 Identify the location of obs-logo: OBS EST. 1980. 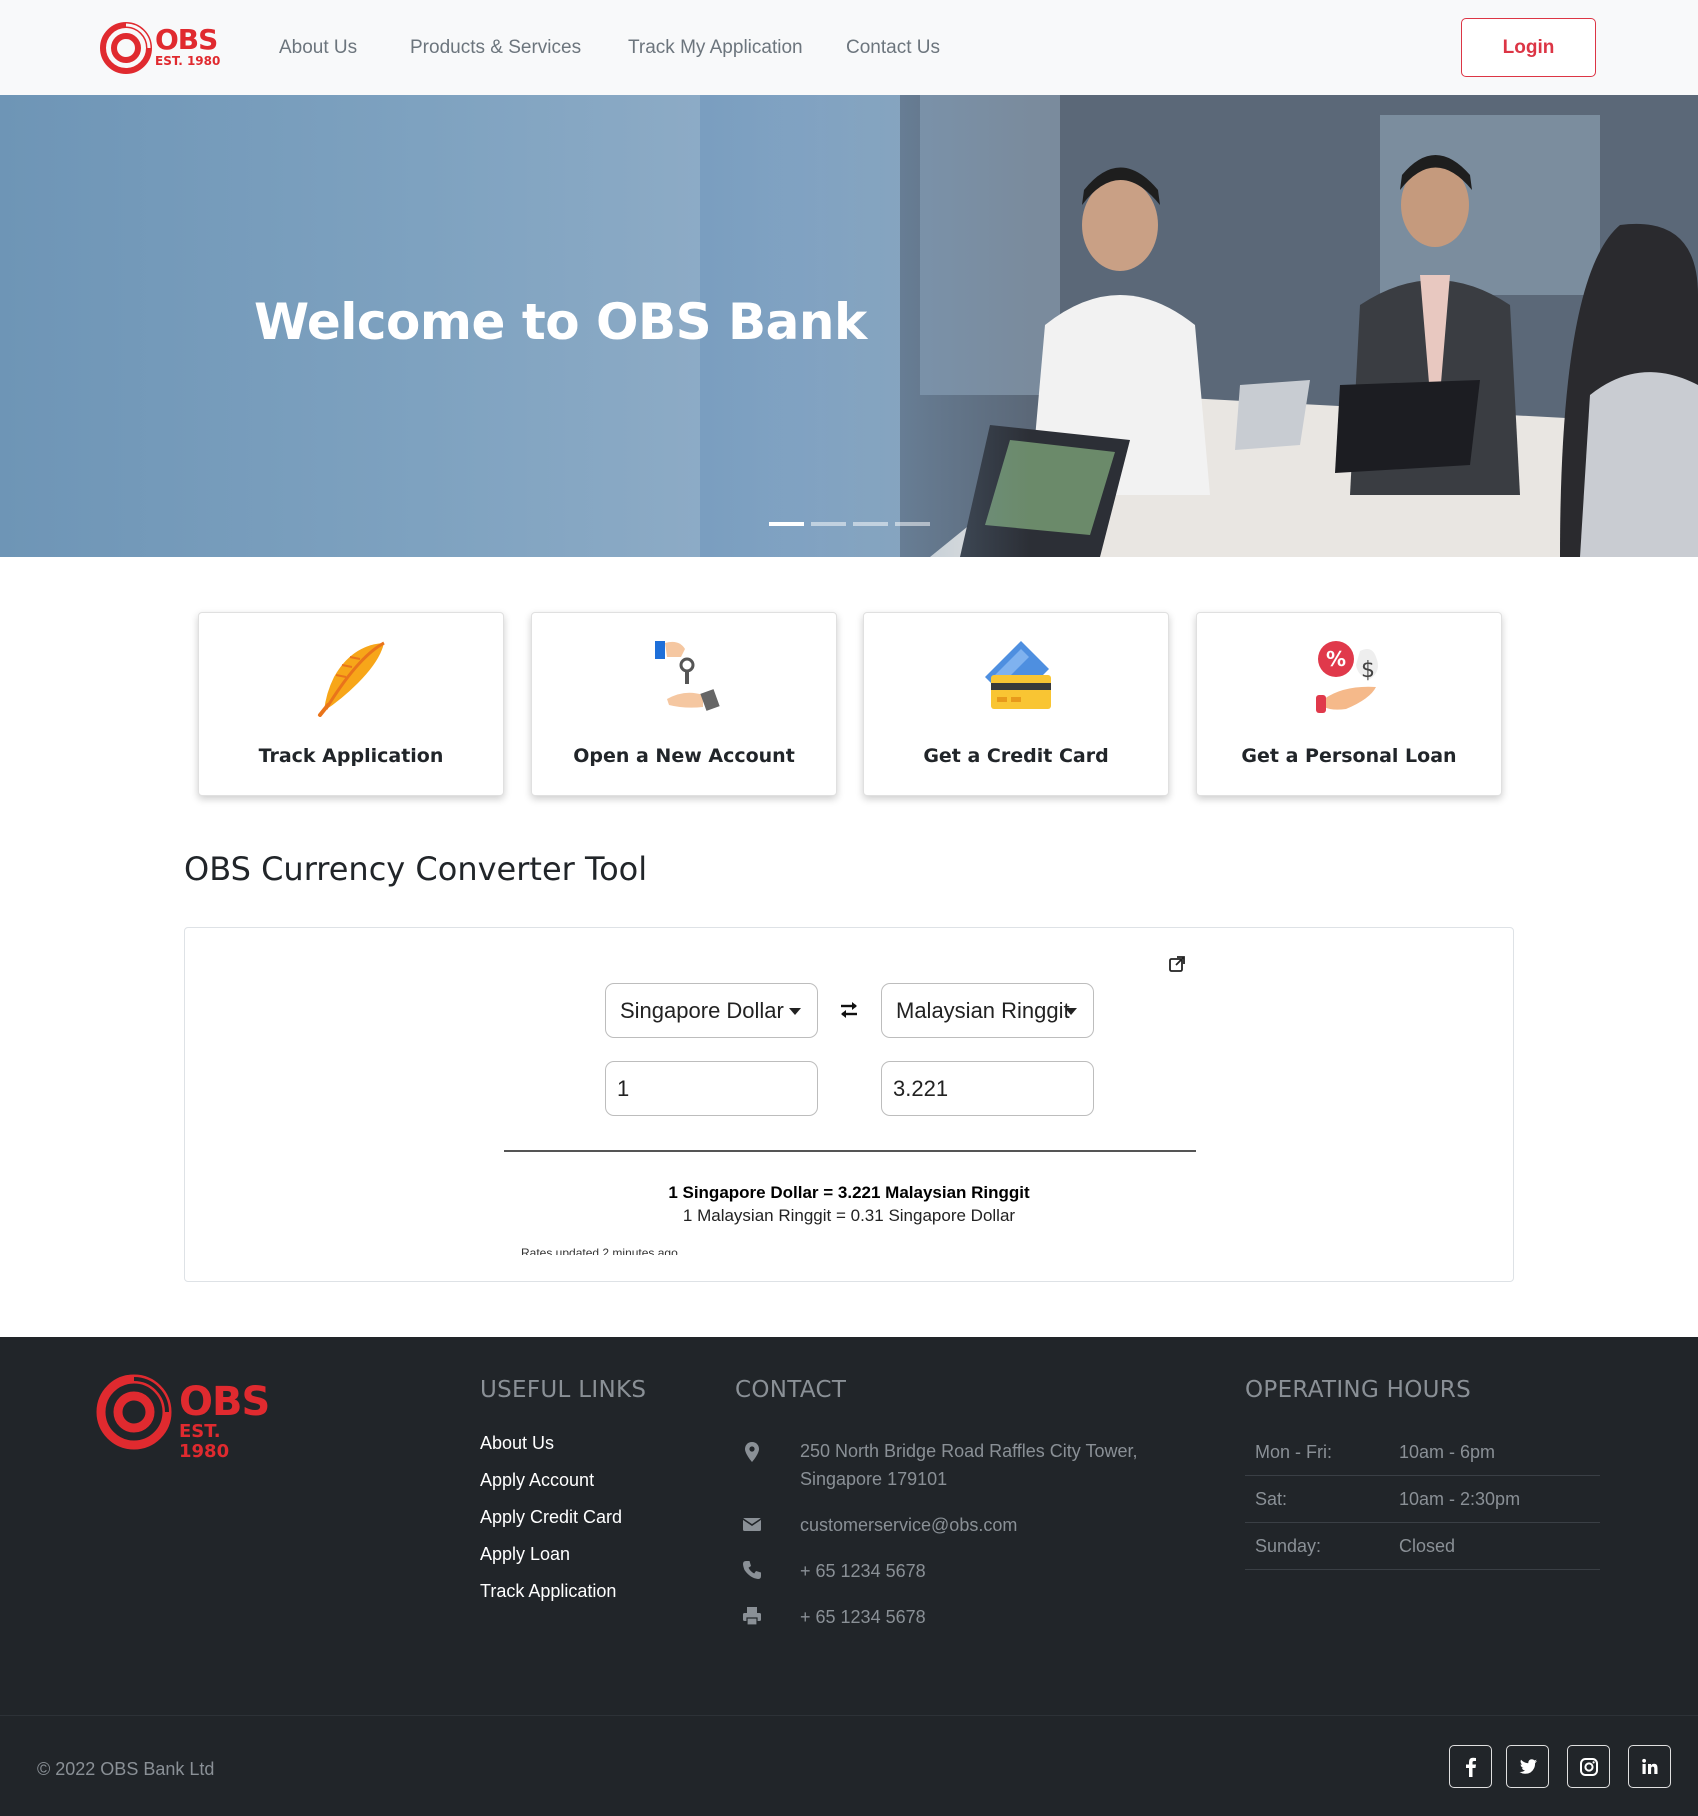
(162, 48).